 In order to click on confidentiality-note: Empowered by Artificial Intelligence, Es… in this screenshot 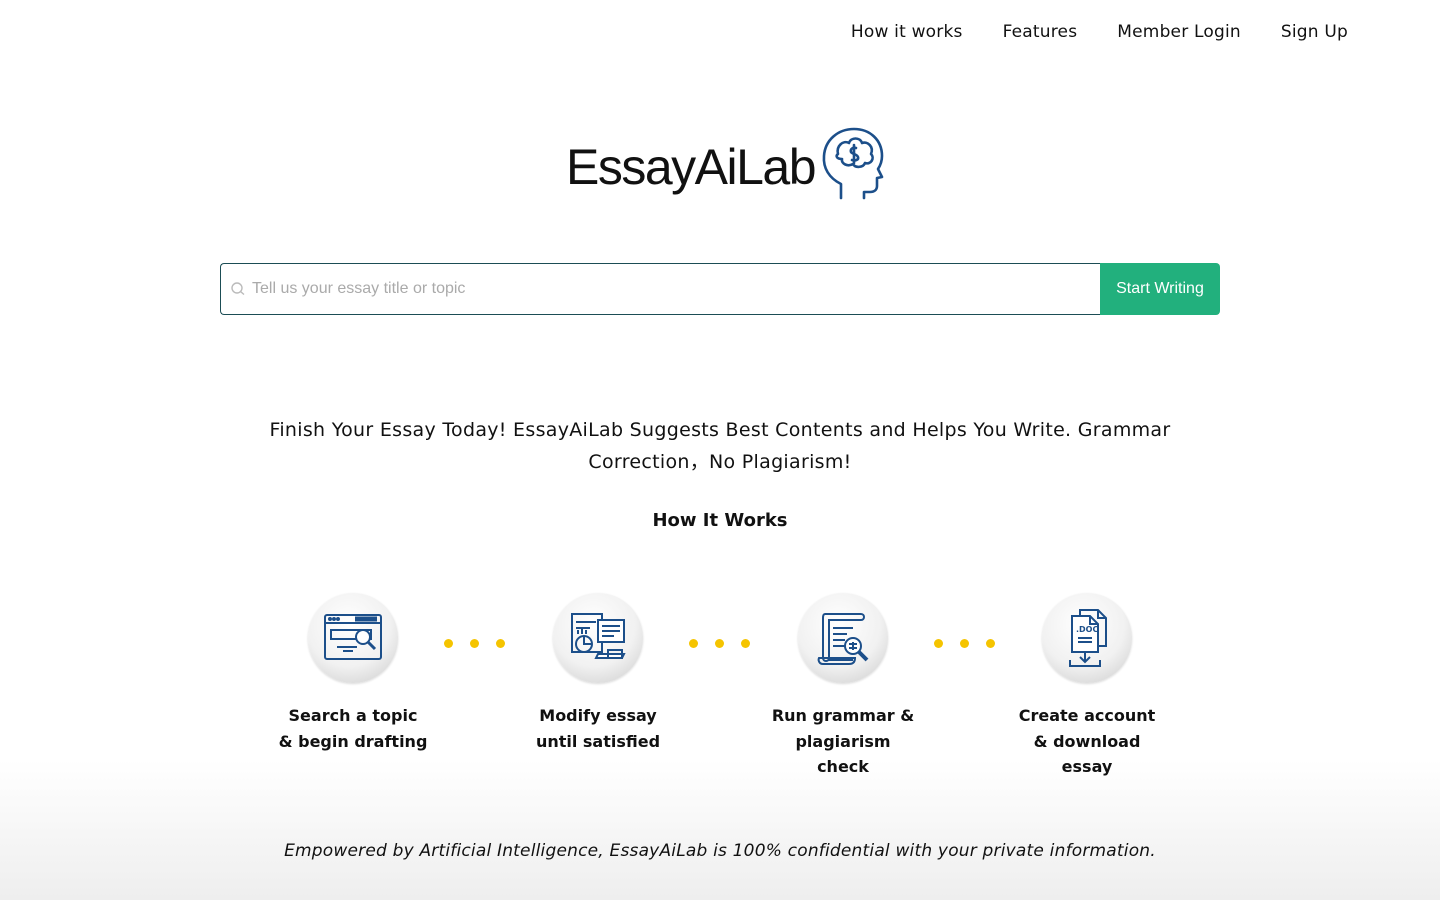, I will do `click(720, 851)`.